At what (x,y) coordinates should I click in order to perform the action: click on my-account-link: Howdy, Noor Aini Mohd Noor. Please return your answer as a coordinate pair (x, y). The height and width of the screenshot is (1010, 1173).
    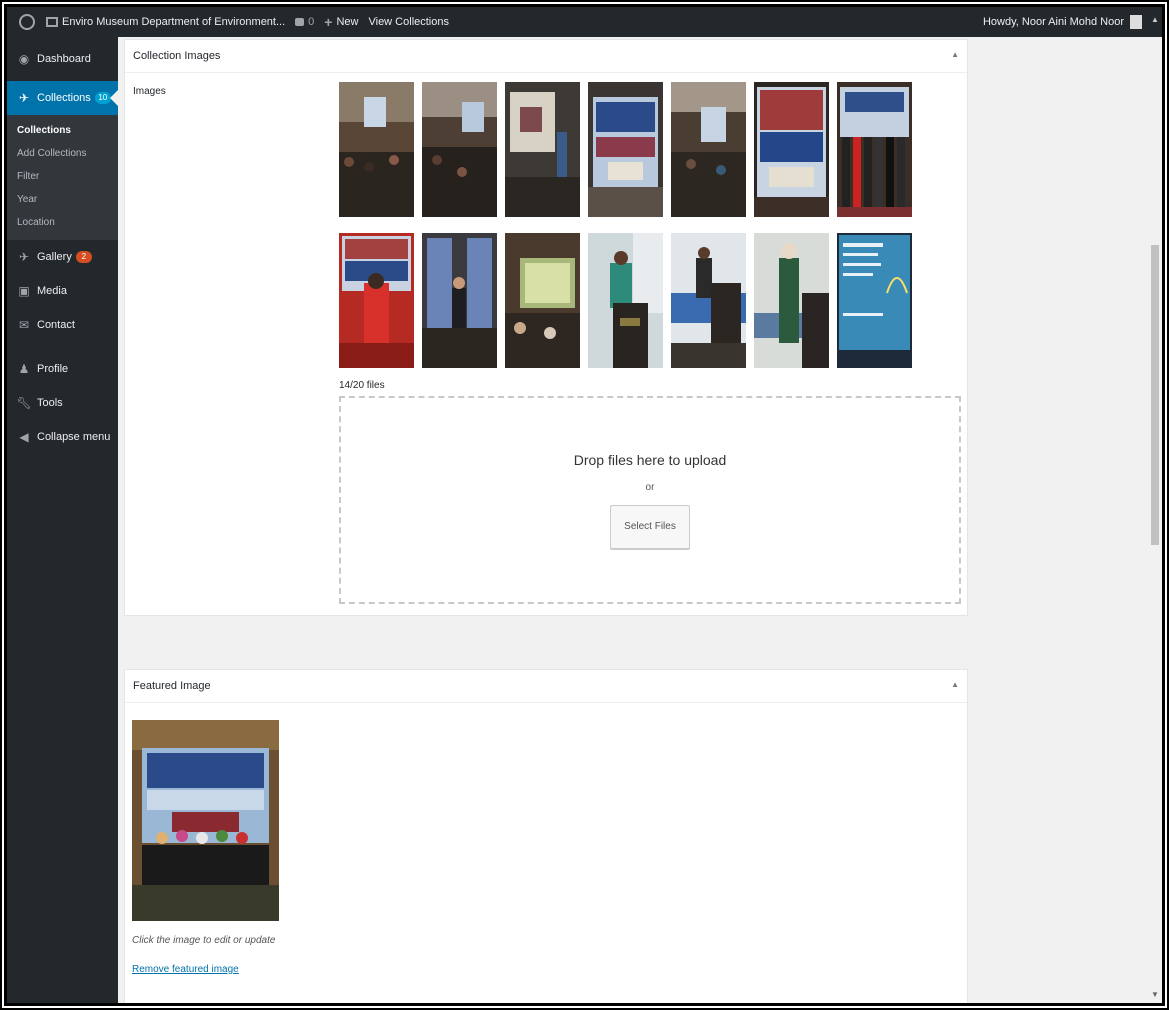
    Looking at the image, I should click on (1062, 22).